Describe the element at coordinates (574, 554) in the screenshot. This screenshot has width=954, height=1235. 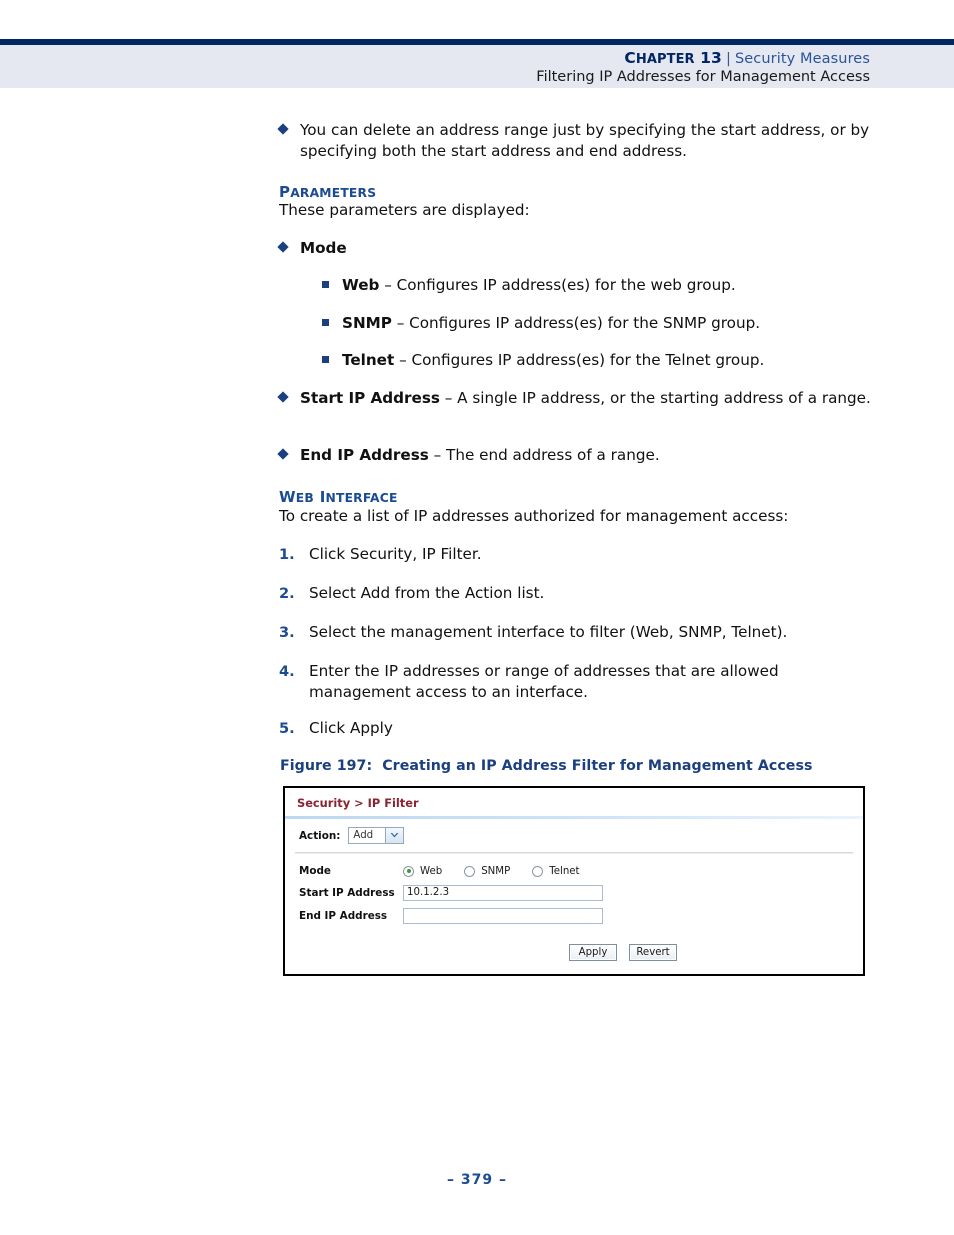
I see `step-1: 1. Click Security, IP Filter.` at that location.